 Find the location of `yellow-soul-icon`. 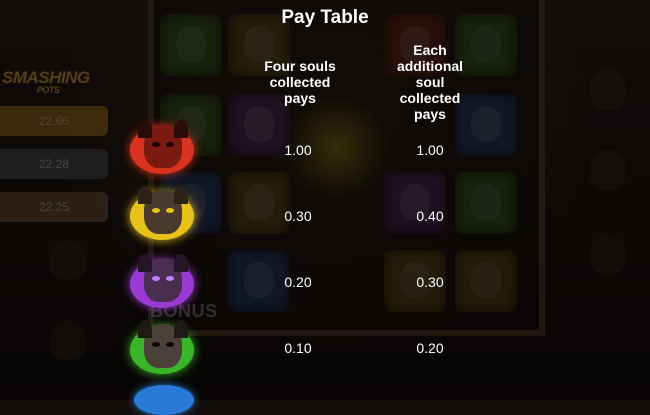

yellow-soul-icon is located at coordinates (164, 214).